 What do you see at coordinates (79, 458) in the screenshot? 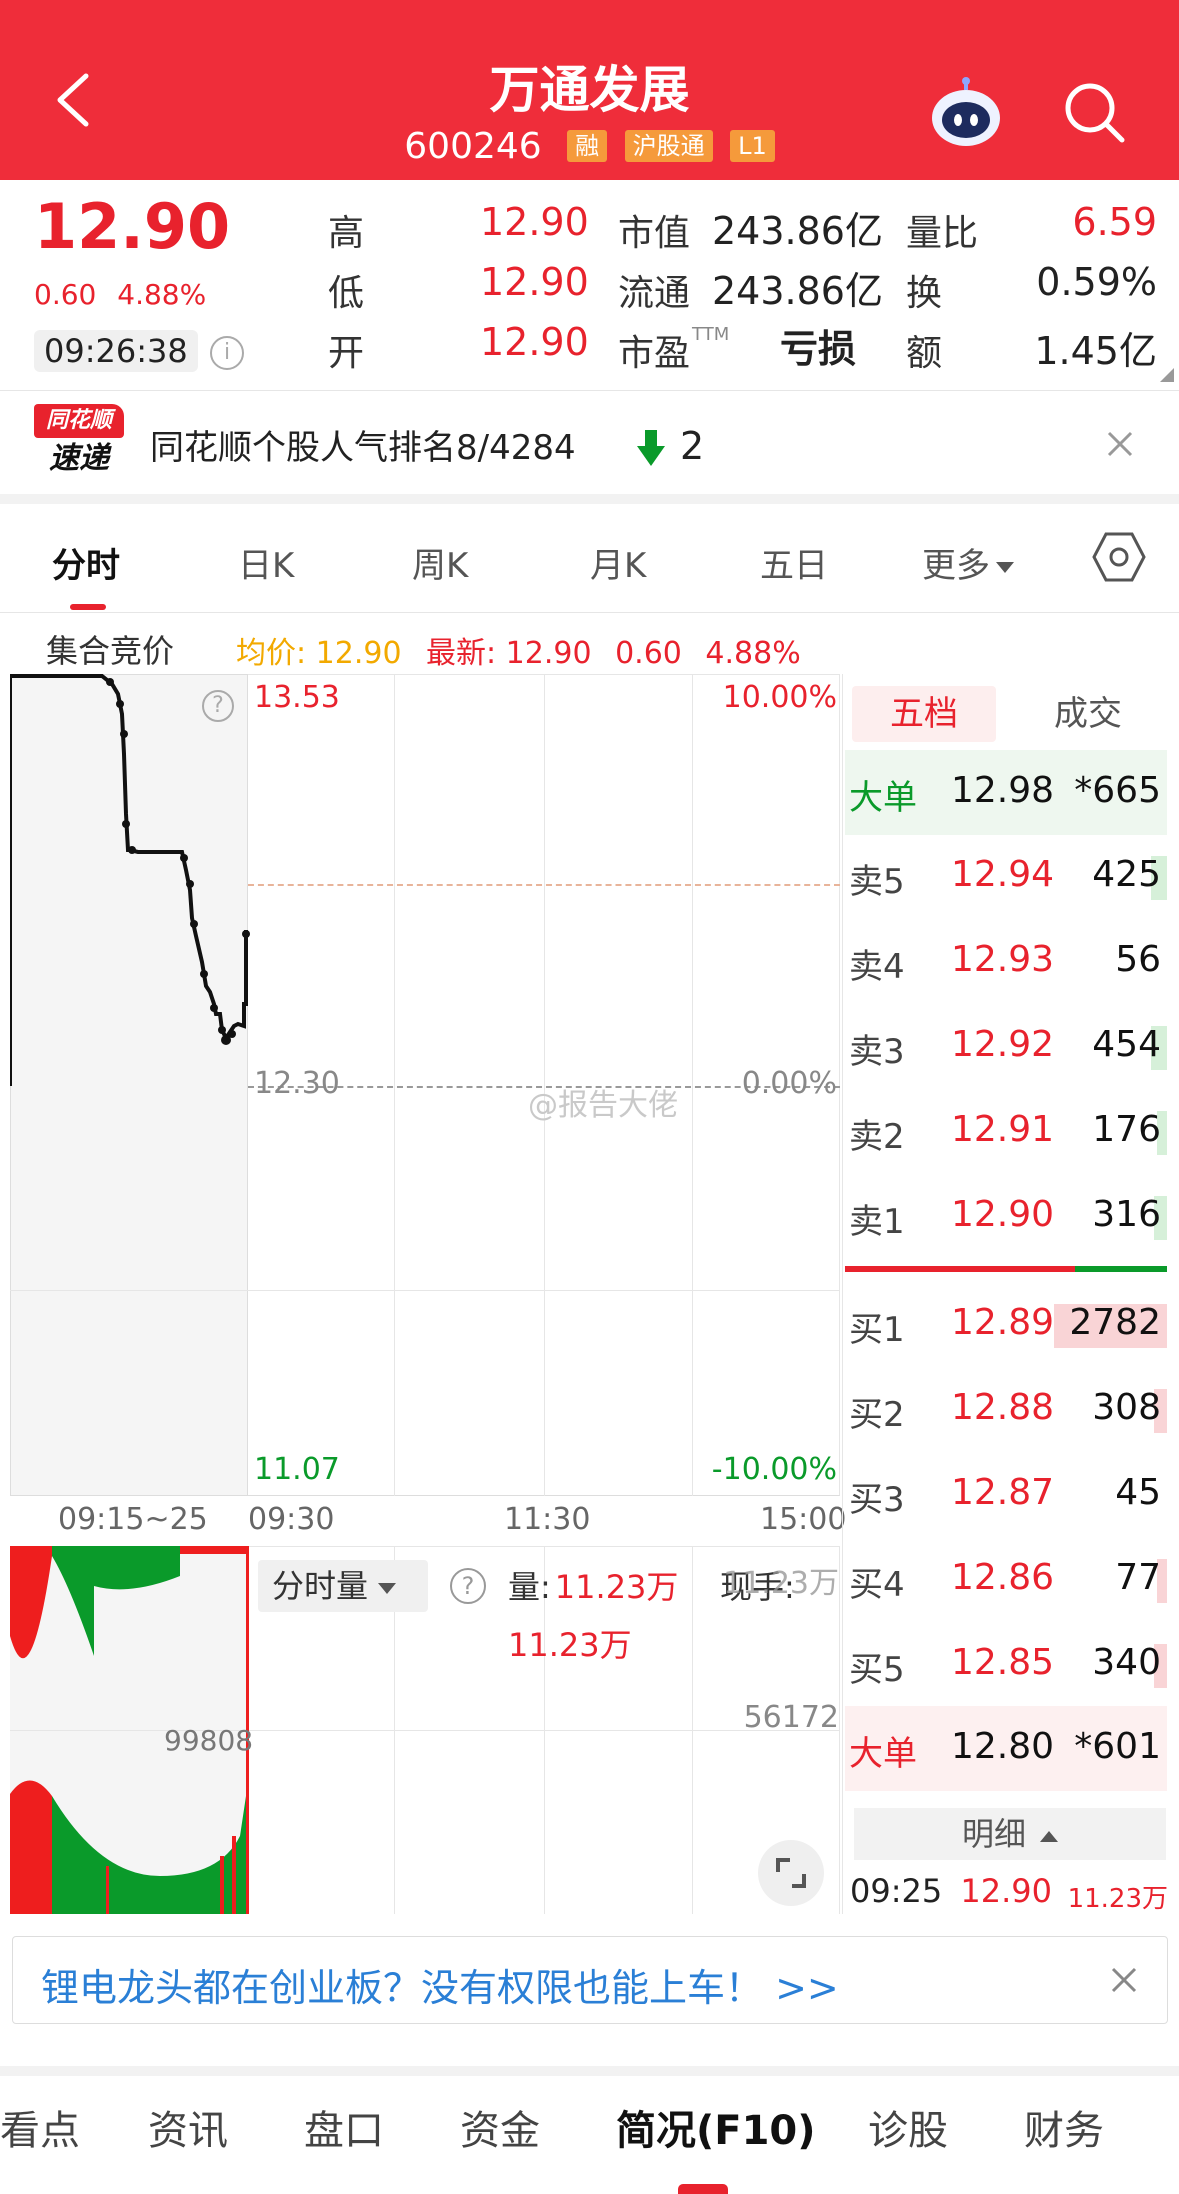
I see `logo-bottom: 速递` at bounding box center [79, 458].